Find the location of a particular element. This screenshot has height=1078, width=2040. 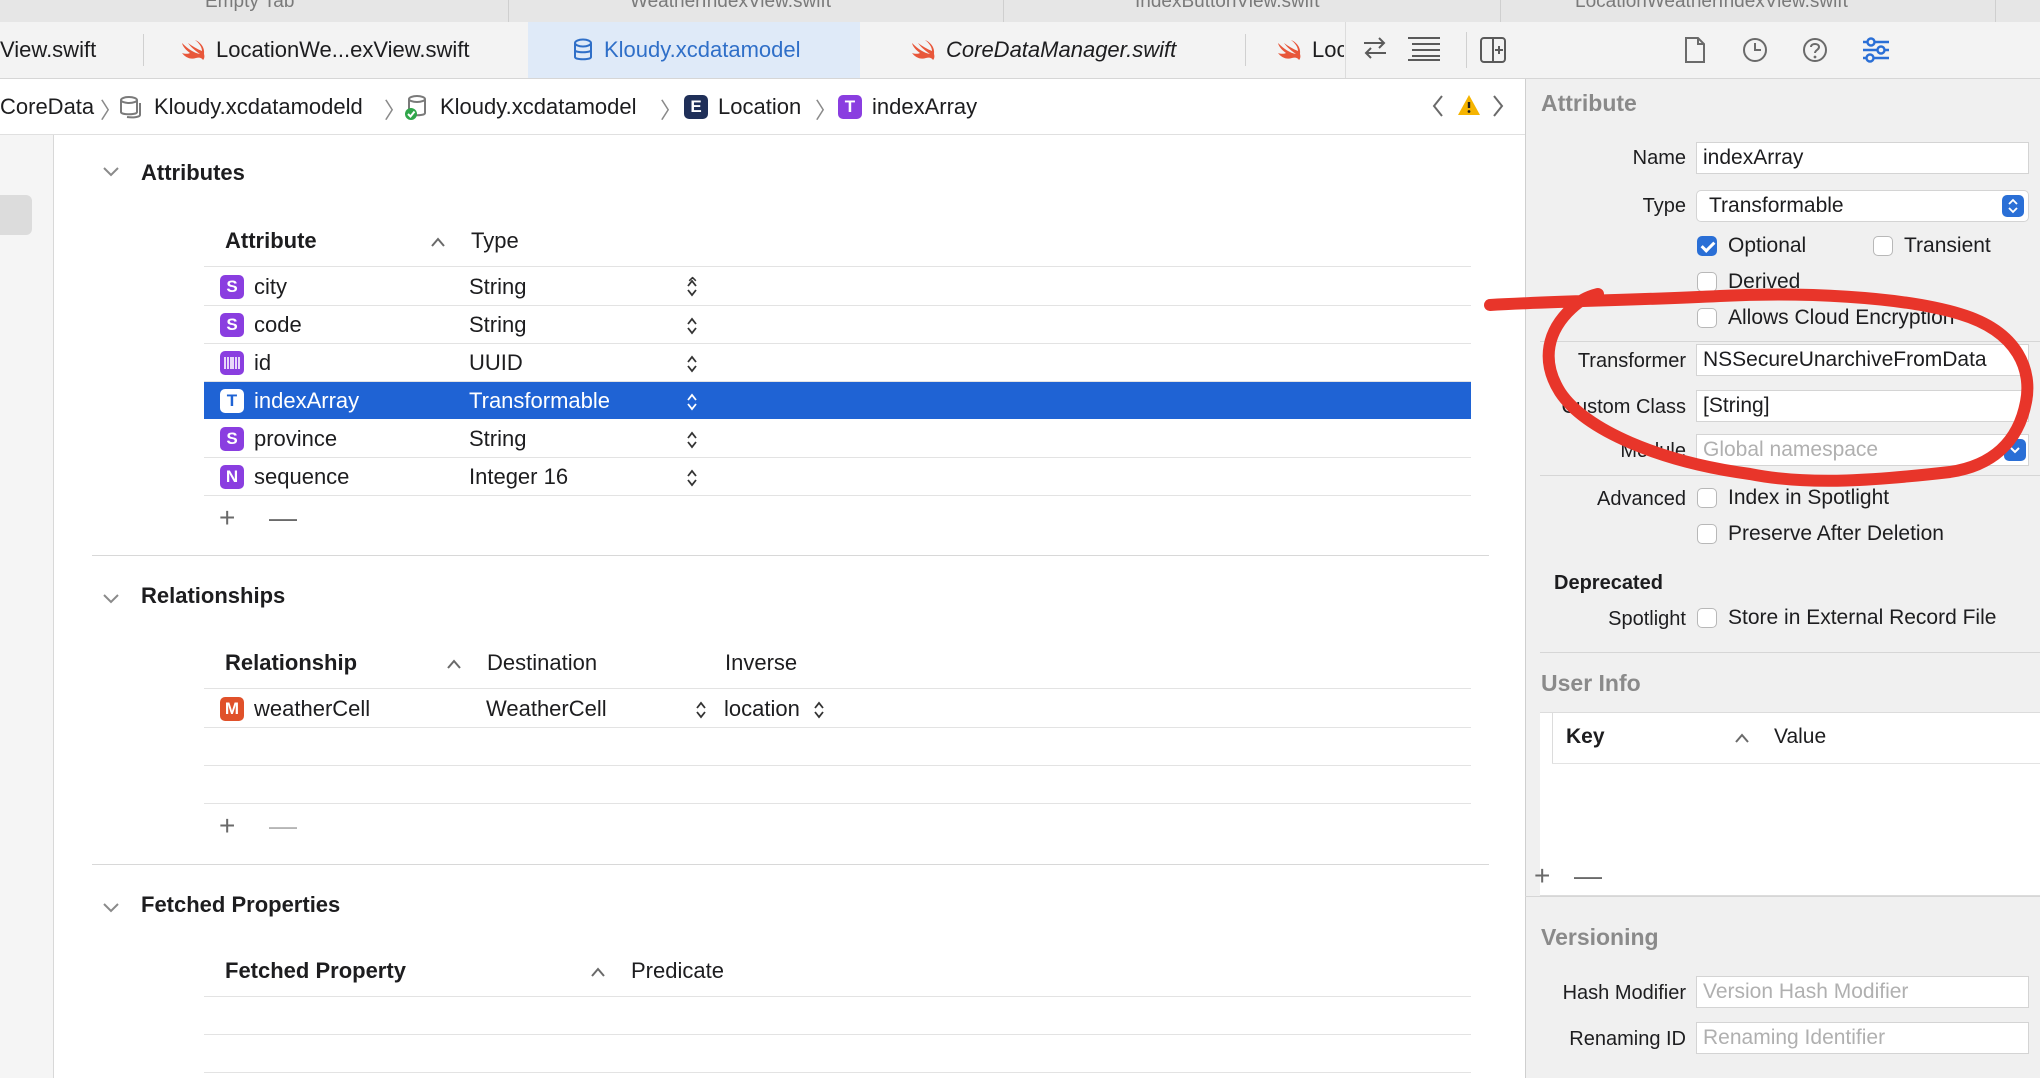

attribute-type: Integer 16 is located at coordinates (518, 476).